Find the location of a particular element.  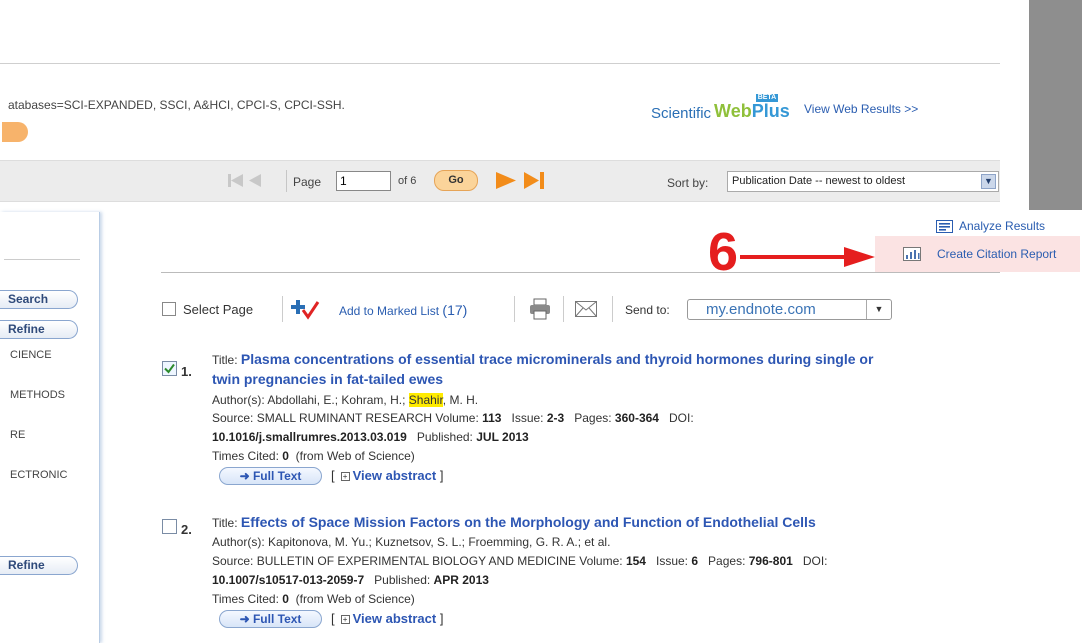

add-to-marked-list-link: Add to Marked List (17) is located at coordinates (403, 310).